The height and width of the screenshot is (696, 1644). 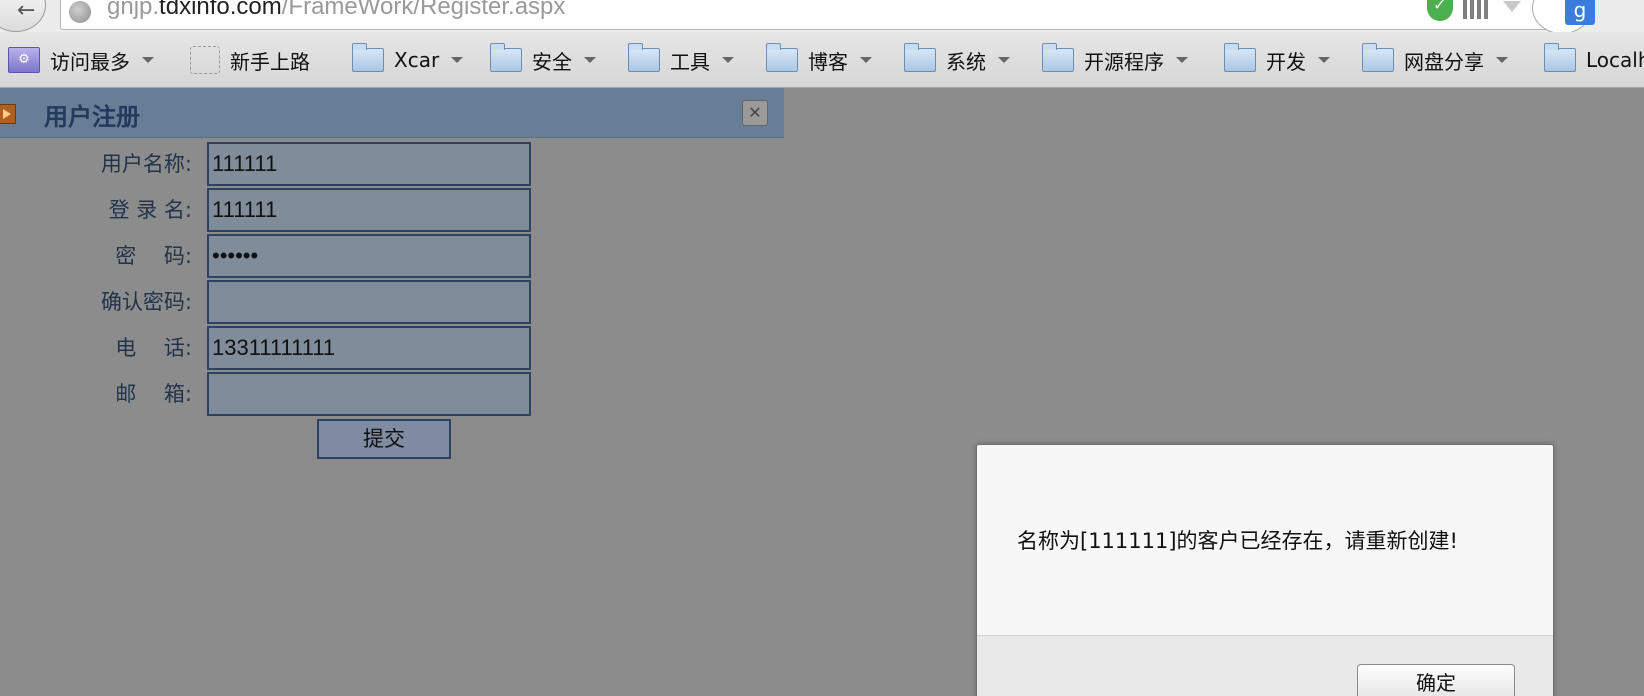 I want to click on bookmark-open-source: 开源程序, so click(x=1115, y=58).